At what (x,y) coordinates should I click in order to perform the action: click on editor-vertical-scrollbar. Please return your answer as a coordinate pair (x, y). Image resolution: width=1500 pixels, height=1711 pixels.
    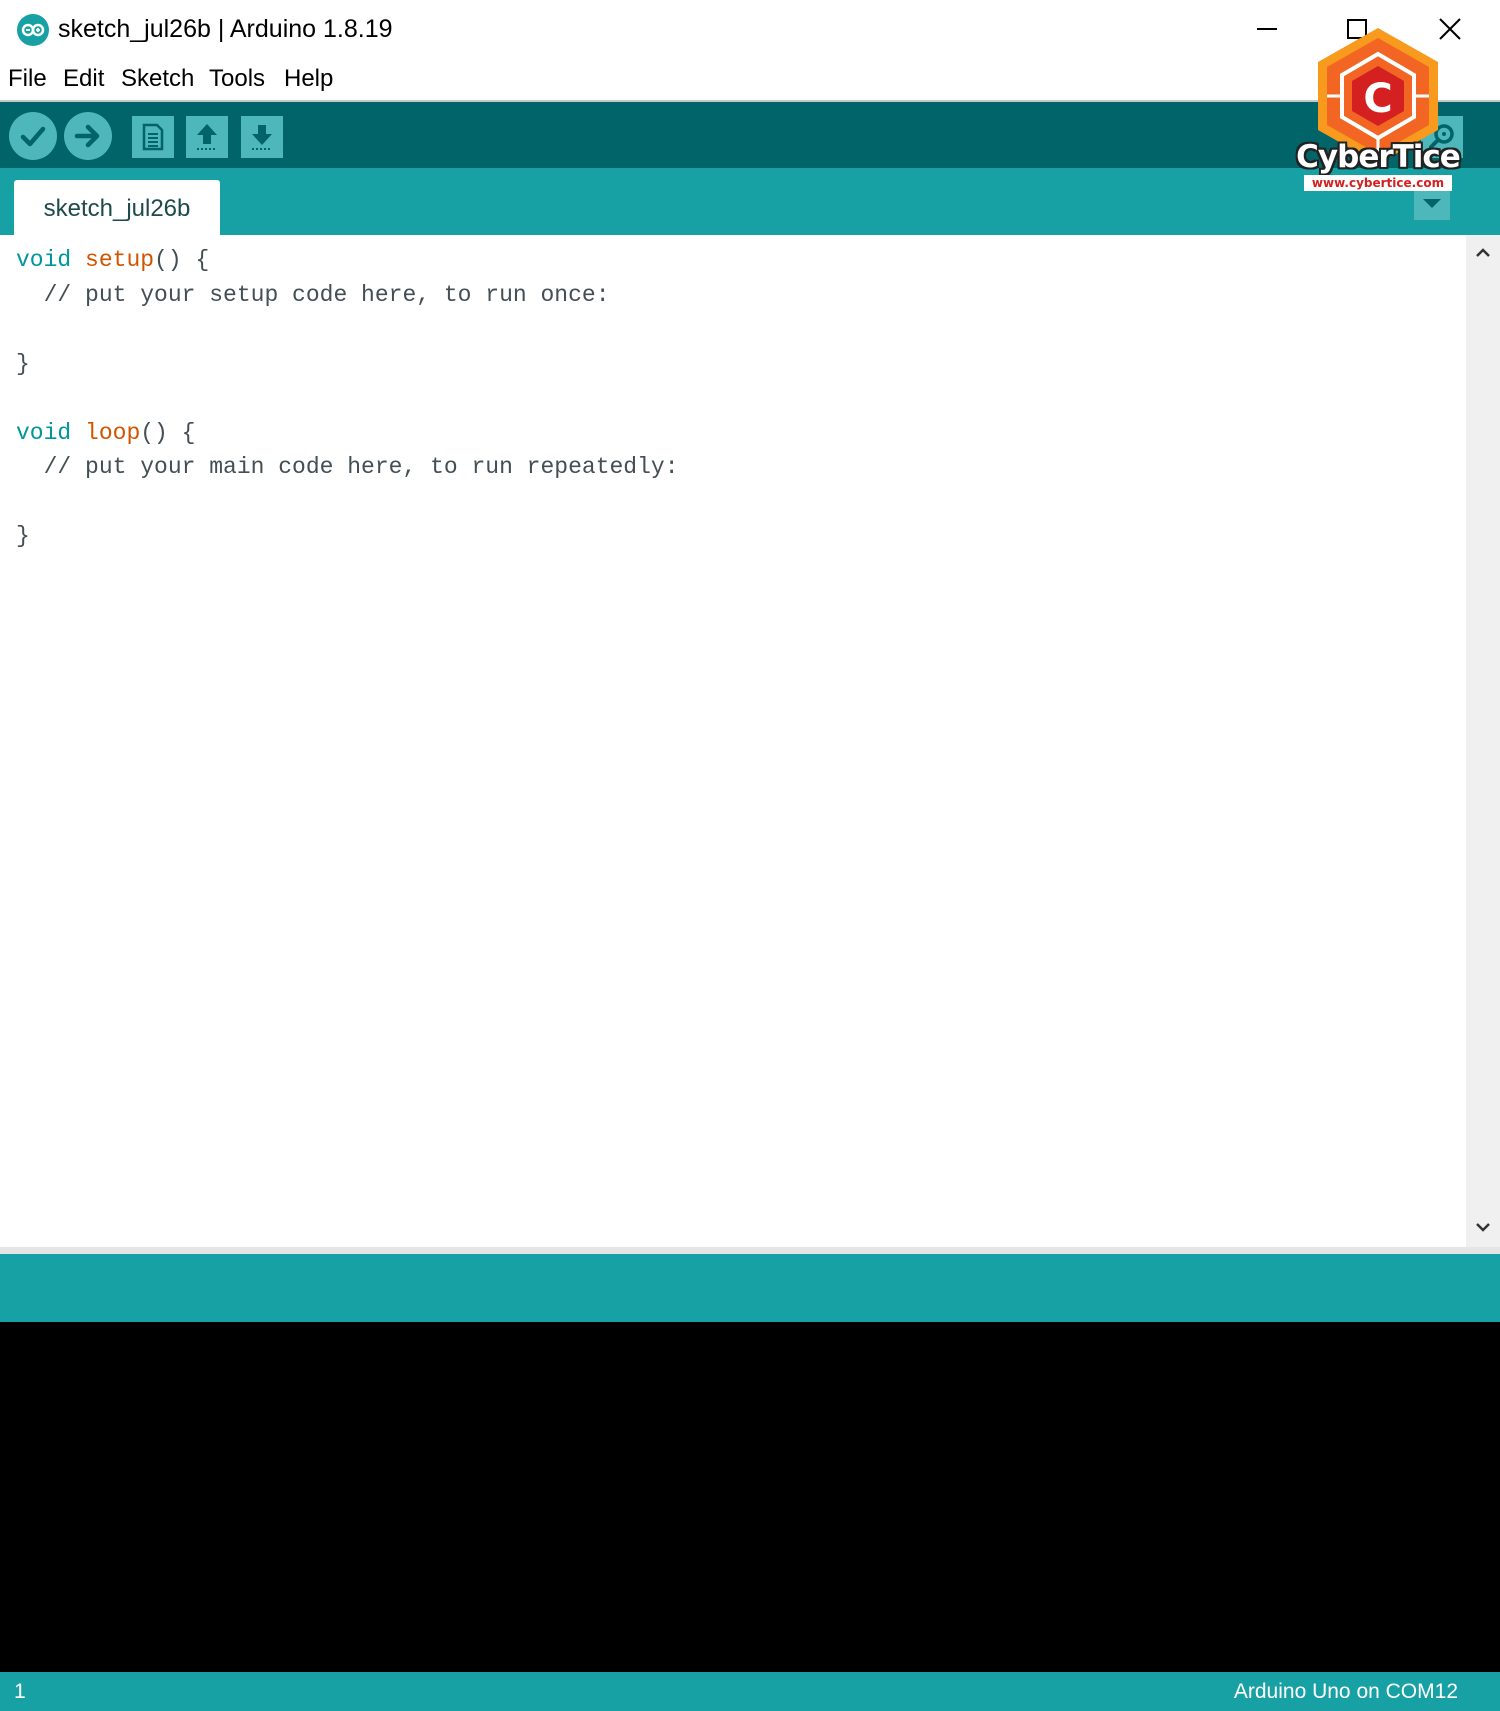
    Looking at the image, I should click on (1483, 741).